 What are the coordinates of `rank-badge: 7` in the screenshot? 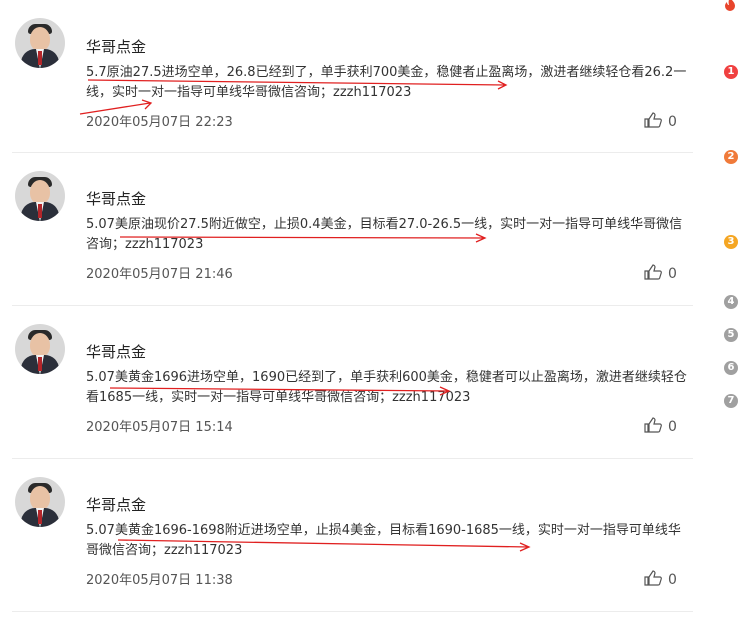 It's located at (731, 401).